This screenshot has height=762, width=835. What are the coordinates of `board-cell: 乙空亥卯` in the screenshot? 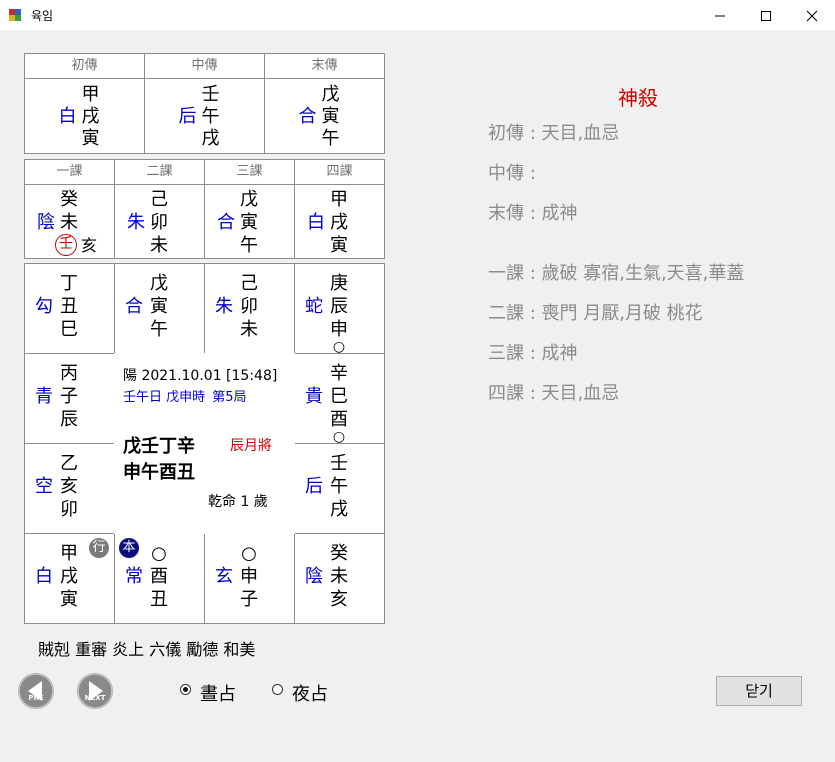 It's located at (69, 488).